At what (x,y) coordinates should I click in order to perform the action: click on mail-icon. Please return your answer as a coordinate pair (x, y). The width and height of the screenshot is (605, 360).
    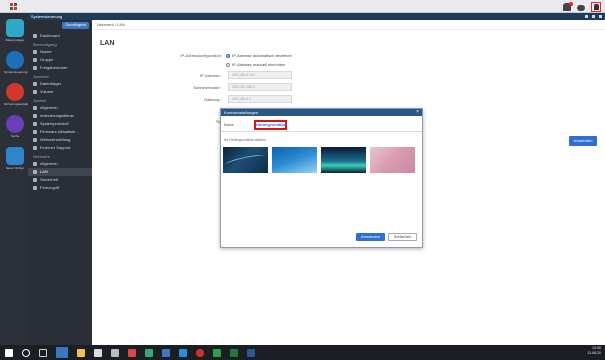
    Looking at the image, I should click on (115, 352).